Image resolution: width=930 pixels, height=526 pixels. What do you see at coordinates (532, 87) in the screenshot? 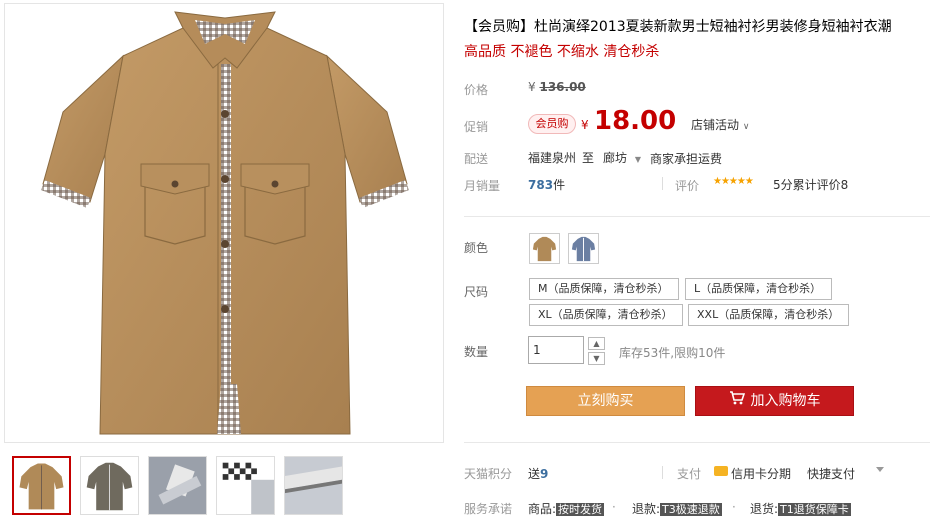
I see `currency-symbol: ¥` at bounding box center [532, 87].